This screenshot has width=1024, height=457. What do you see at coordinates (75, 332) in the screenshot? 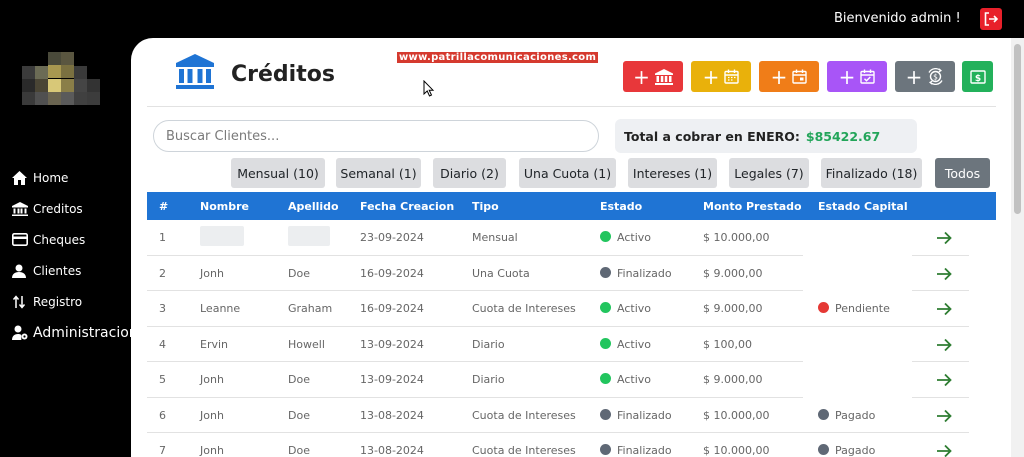
I see `sidebar-item-administracion: Administracion` at bounding box center [75, 332].